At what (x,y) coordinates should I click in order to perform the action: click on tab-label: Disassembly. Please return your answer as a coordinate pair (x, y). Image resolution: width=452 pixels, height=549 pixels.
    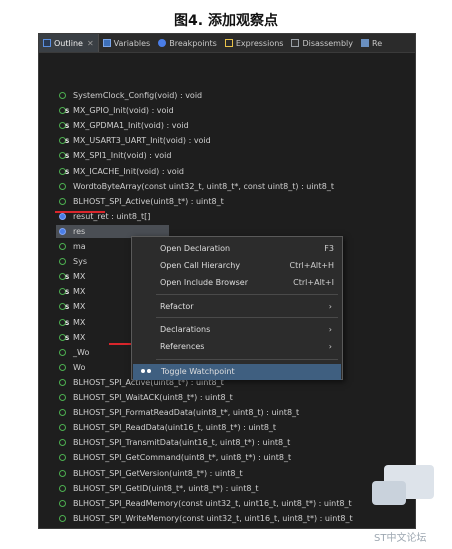
    Looking at the image, I should click on (327, 43).